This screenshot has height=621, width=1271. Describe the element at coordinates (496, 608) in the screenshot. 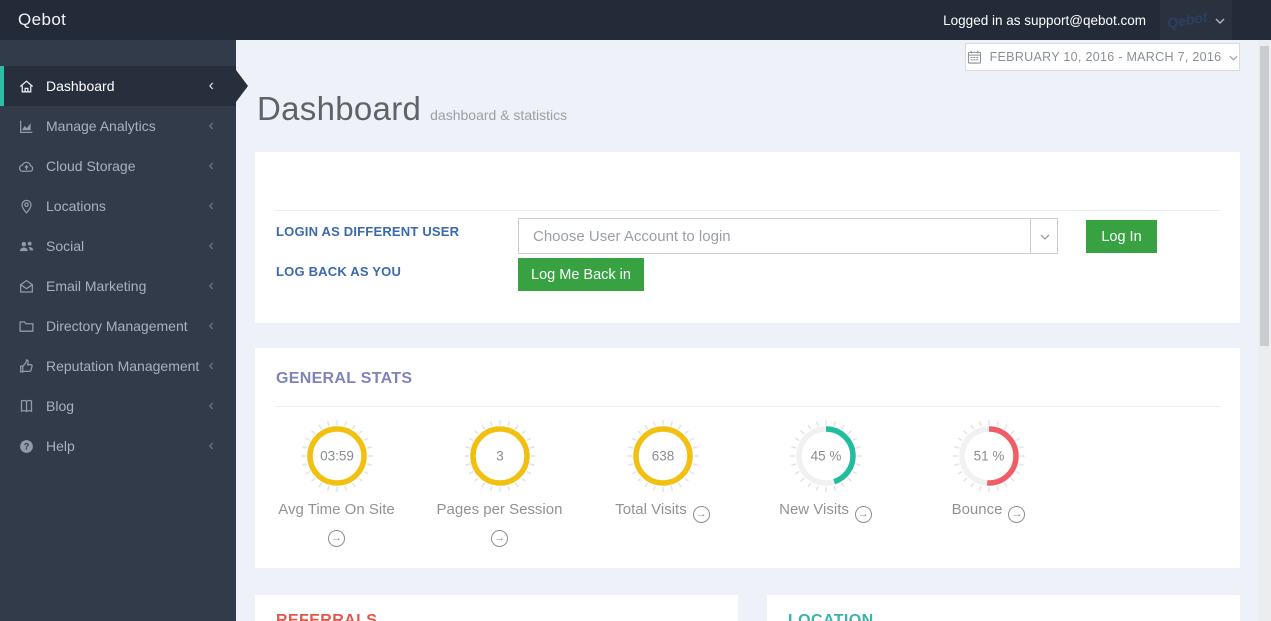

I see `referrals-card: REFERRALS` at that location.